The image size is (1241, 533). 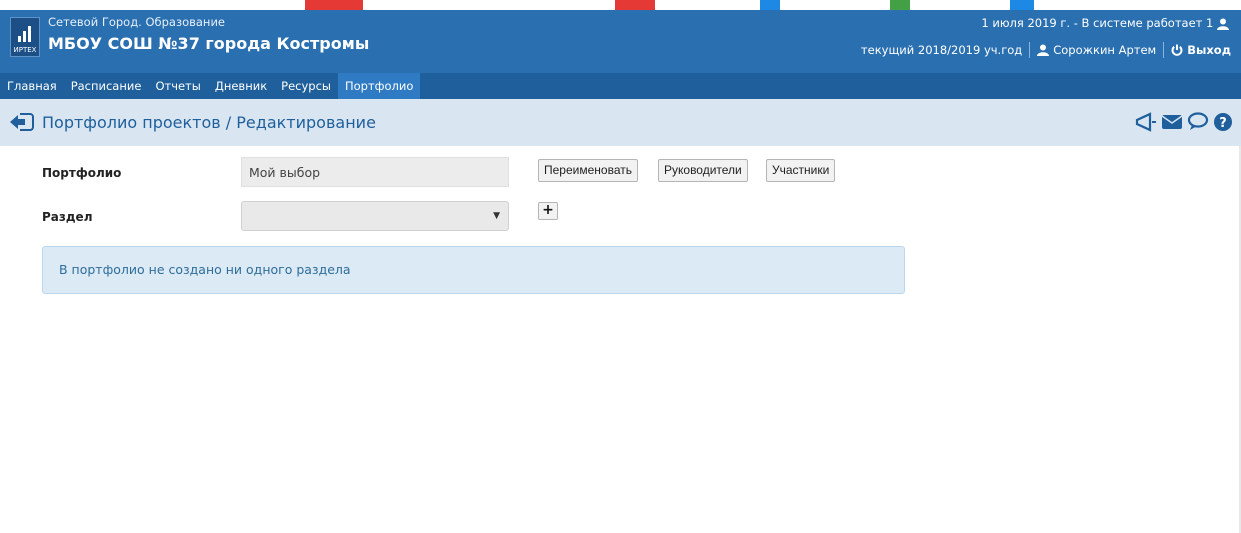 I want to click on page-title: Портфолио проектов / Редактирование, so click(x=209, y=122).